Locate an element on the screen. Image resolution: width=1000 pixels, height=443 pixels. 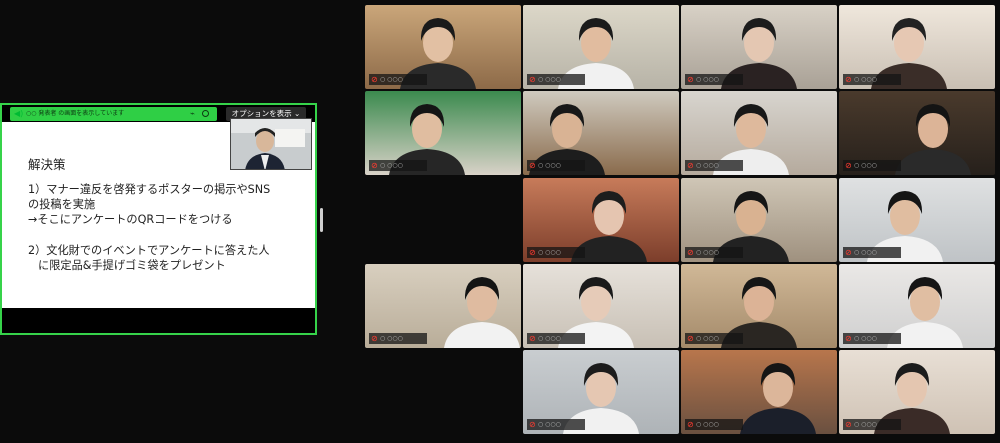
panel-resize-handle is located at coordinates (321, 220).